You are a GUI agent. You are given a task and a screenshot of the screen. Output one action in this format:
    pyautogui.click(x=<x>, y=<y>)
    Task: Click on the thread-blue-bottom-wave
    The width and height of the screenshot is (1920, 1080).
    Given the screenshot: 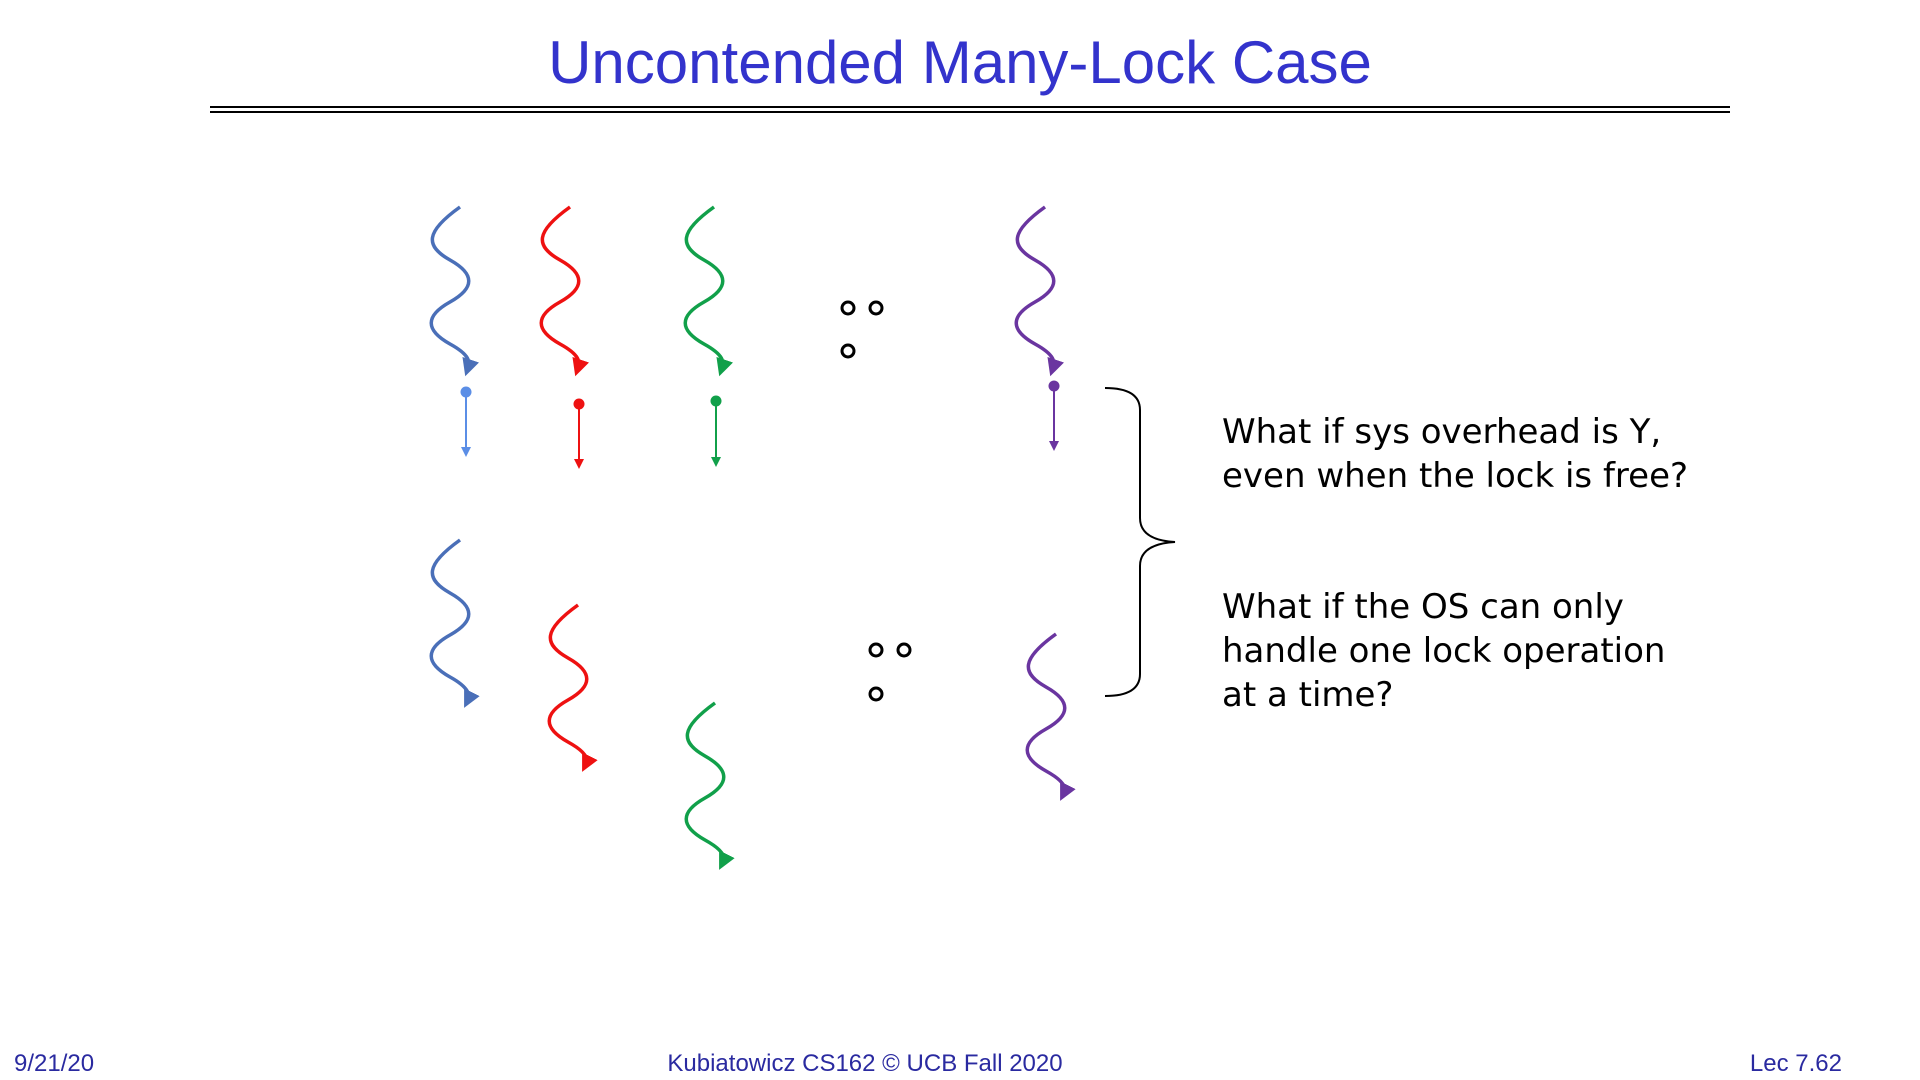 What is the action you would take?
    pyautogui.click(x=454, y=623)
    